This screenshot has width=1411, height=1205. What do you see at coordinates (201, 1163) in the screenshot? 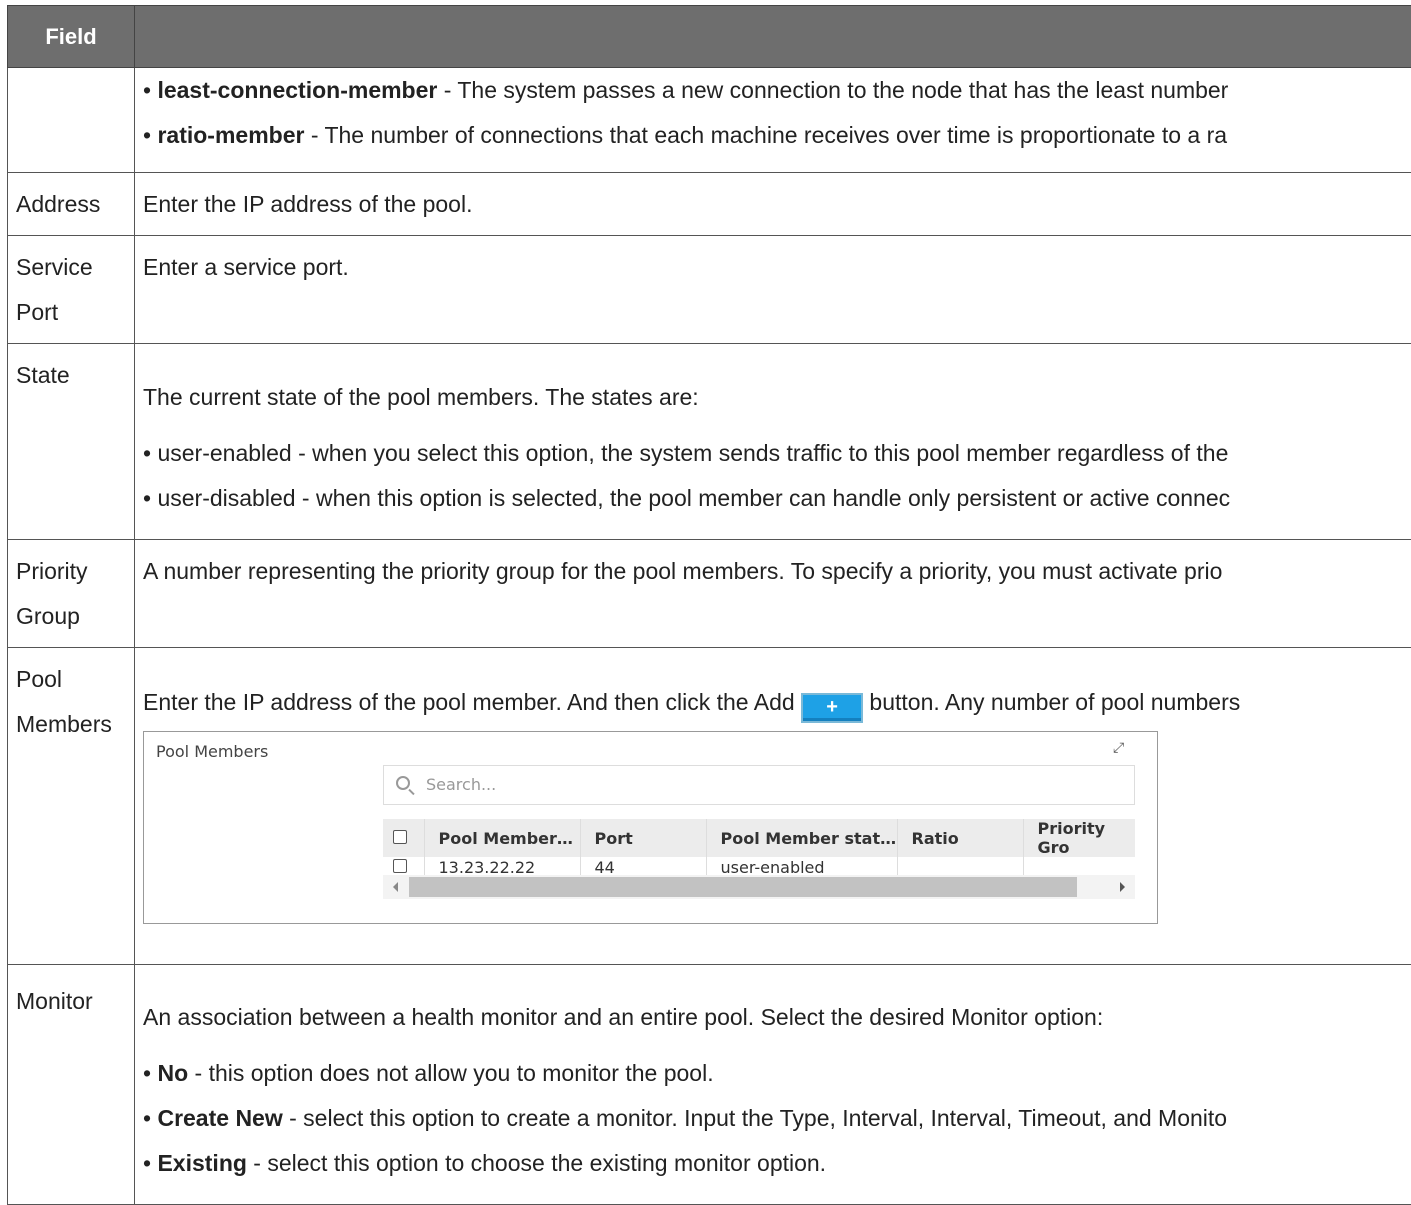
I see `term: Existing` at bounding box center [201, 1163].